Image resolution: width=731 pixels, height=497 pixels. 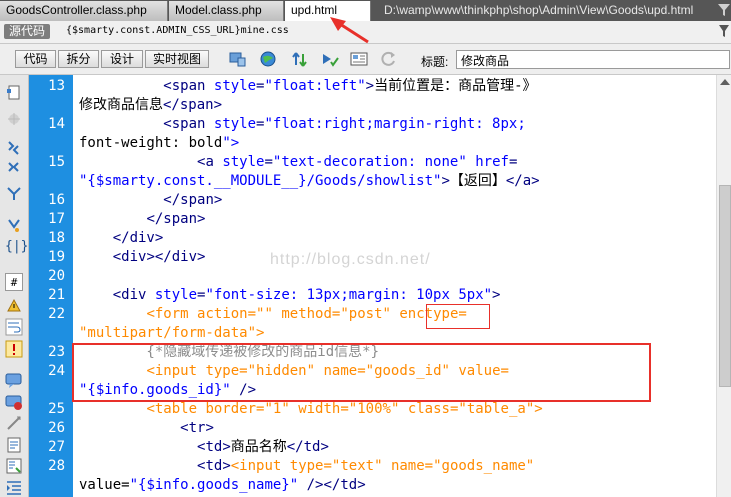 I want to click on syntax-error-alerts-icon, so click(x=14, y=349).